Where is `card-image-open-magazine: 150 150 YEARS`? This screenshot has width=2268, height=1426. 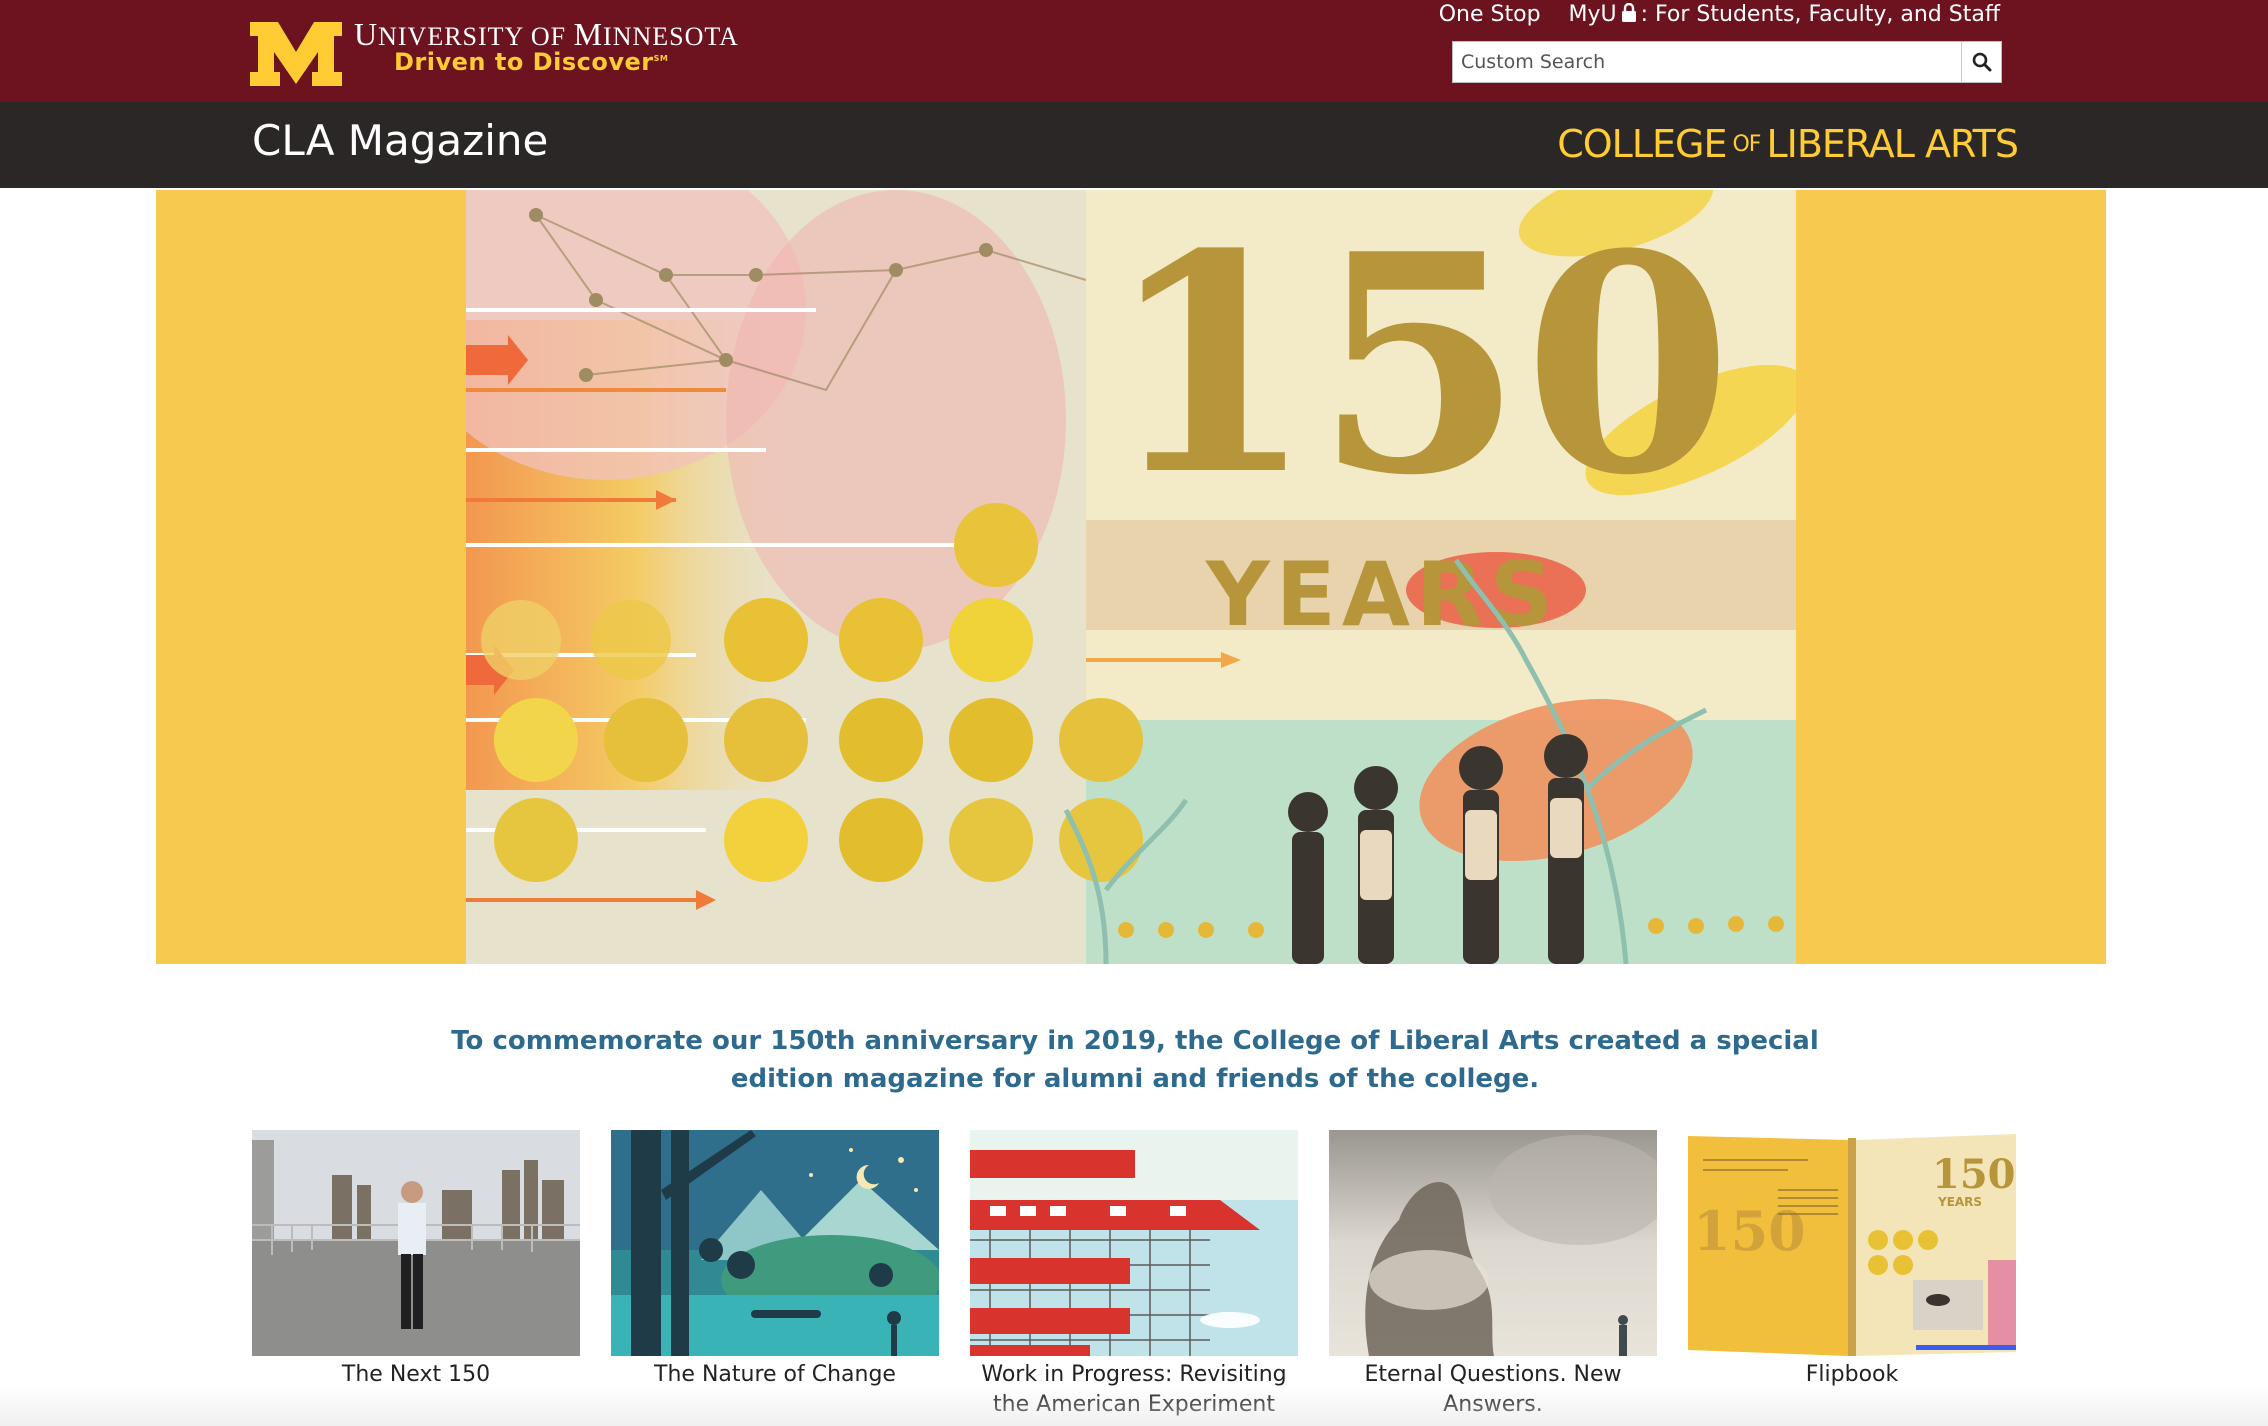 card-image-open-magazine: 150 150 YEARS is located at coordinates (1852, 1243).